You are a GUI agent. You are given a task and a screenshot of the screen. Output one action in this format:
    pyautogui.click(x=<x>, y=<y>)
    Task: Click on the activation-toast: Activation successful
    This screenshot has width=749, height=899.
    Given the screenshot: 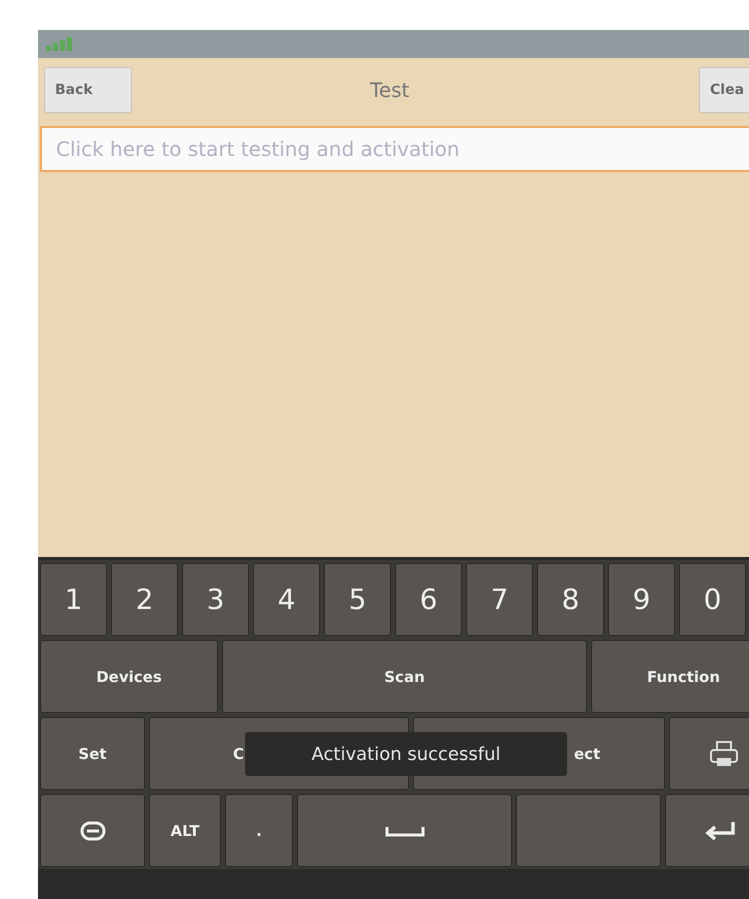 What is the action you would take?
    pyautogui.click(x=406, y=754)
    